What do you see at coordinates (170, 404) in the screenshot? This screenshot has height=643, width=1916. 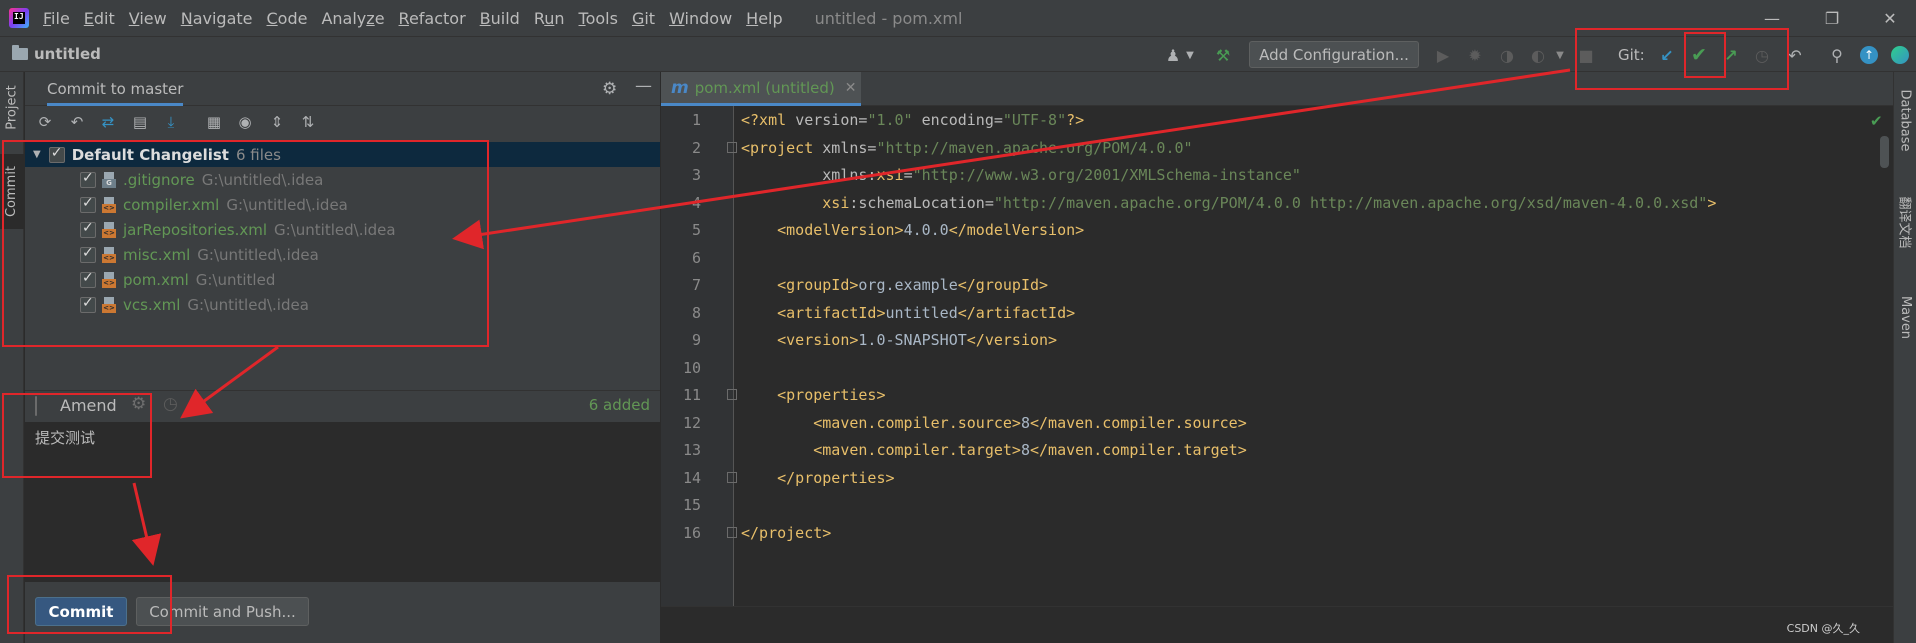 I see `commit-history-icon: ◷` at bounding box center [170, 404].